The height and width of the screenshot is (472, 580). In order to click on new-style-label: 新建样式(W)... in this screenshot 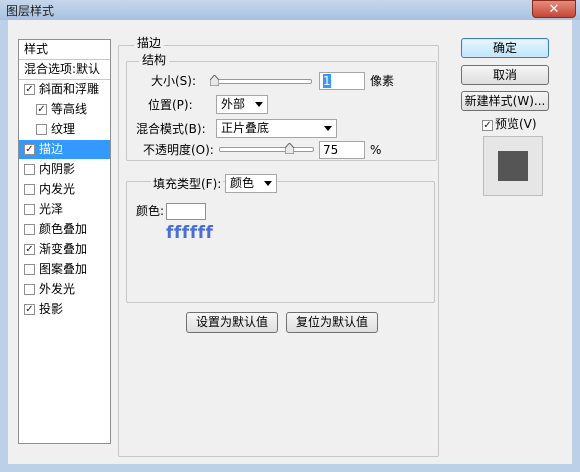, I will do `click(505, 101)`.